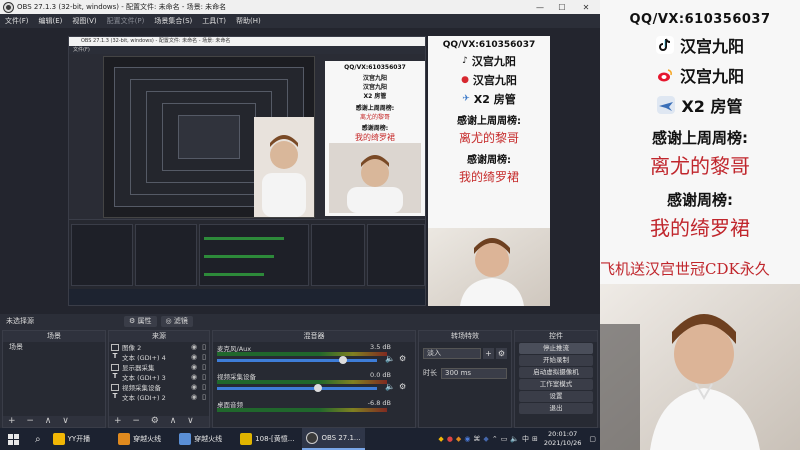 The height and width of the screenshot is (450, 800). Describe the element at coordinates (556, 408) in the screenshot. I see `exit-button: 退出` at that location.